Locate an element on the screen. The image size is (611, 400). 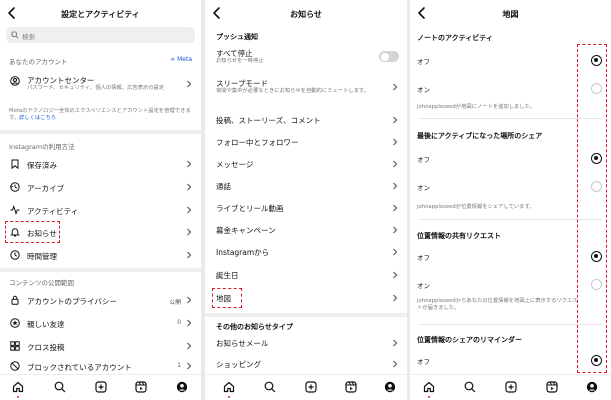
pause-all-subtitle: お知らせを一時停止 is located at coordinates (240, 61).